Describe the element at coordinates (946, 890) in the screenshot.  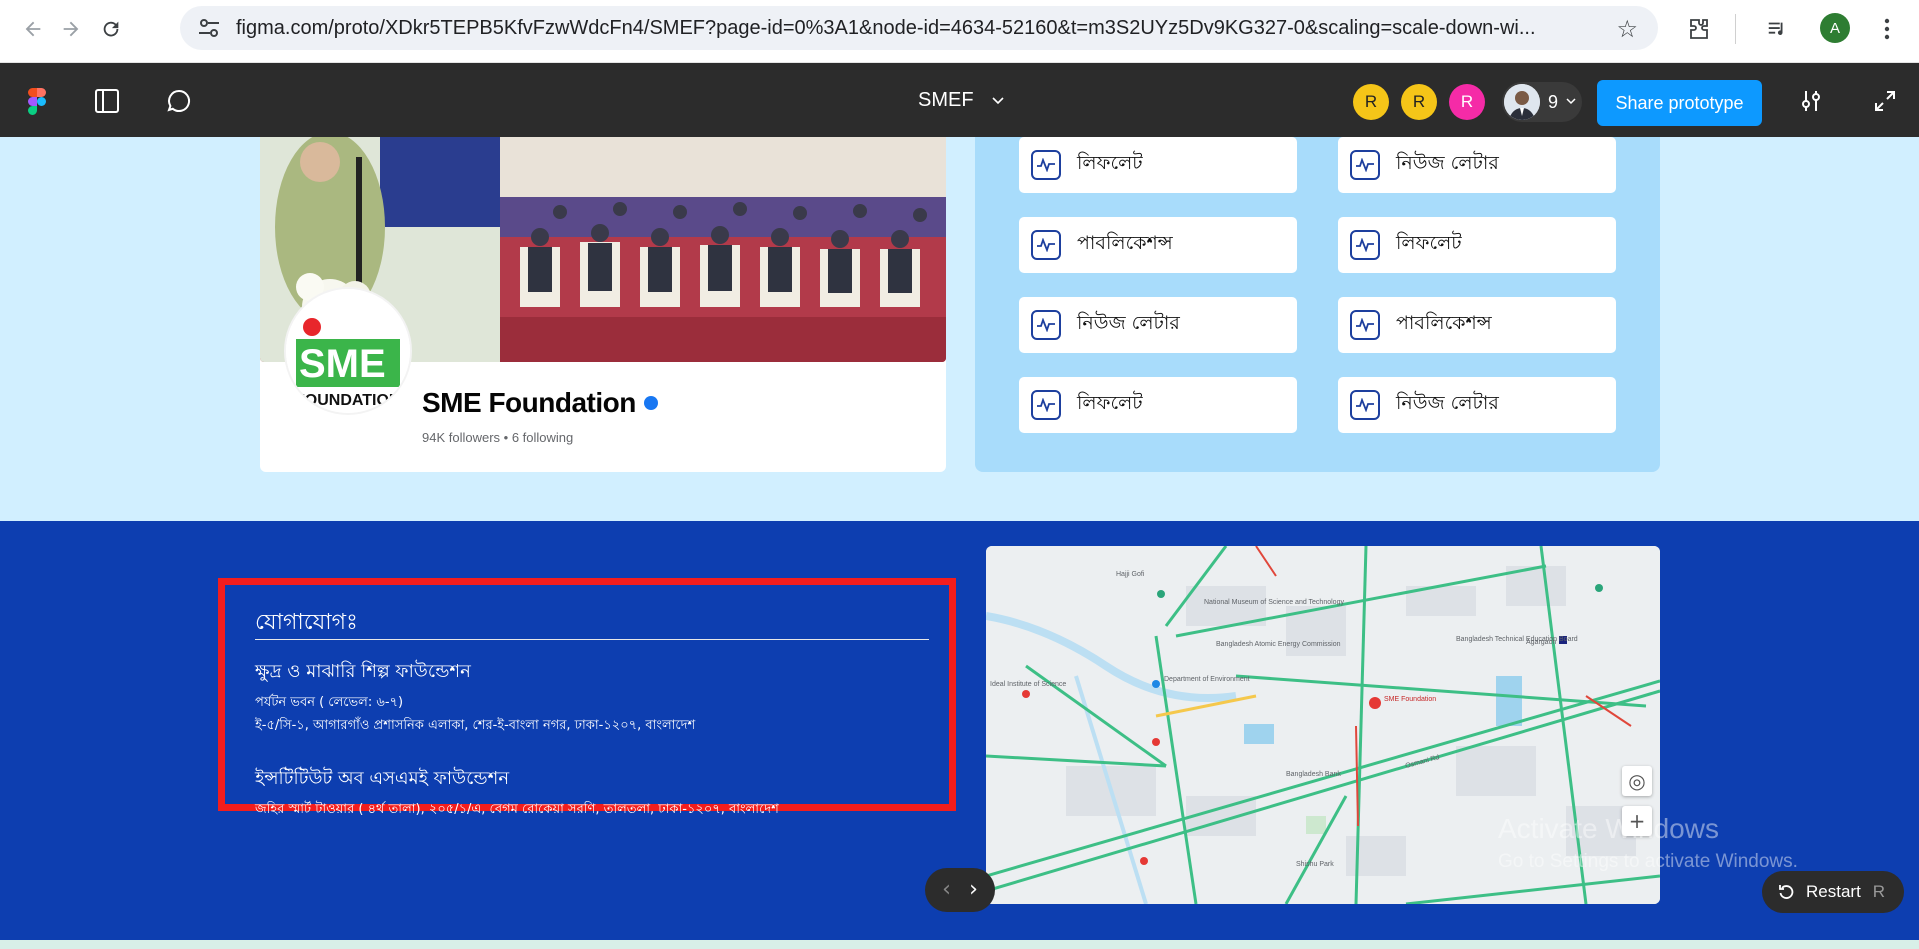
I see `chevron-left-icon: ‹` at that location.